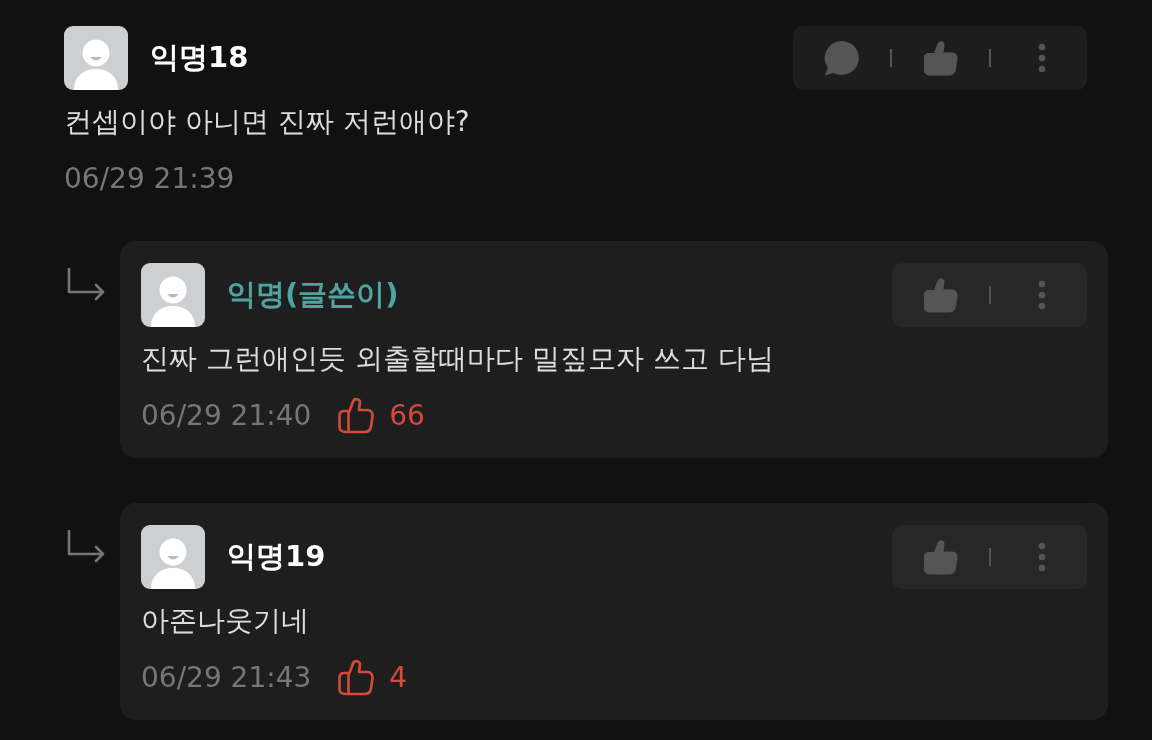  Describe the element at coordinates (276, 556) in the screenshot. I see `author-name: 익명19` at that location.